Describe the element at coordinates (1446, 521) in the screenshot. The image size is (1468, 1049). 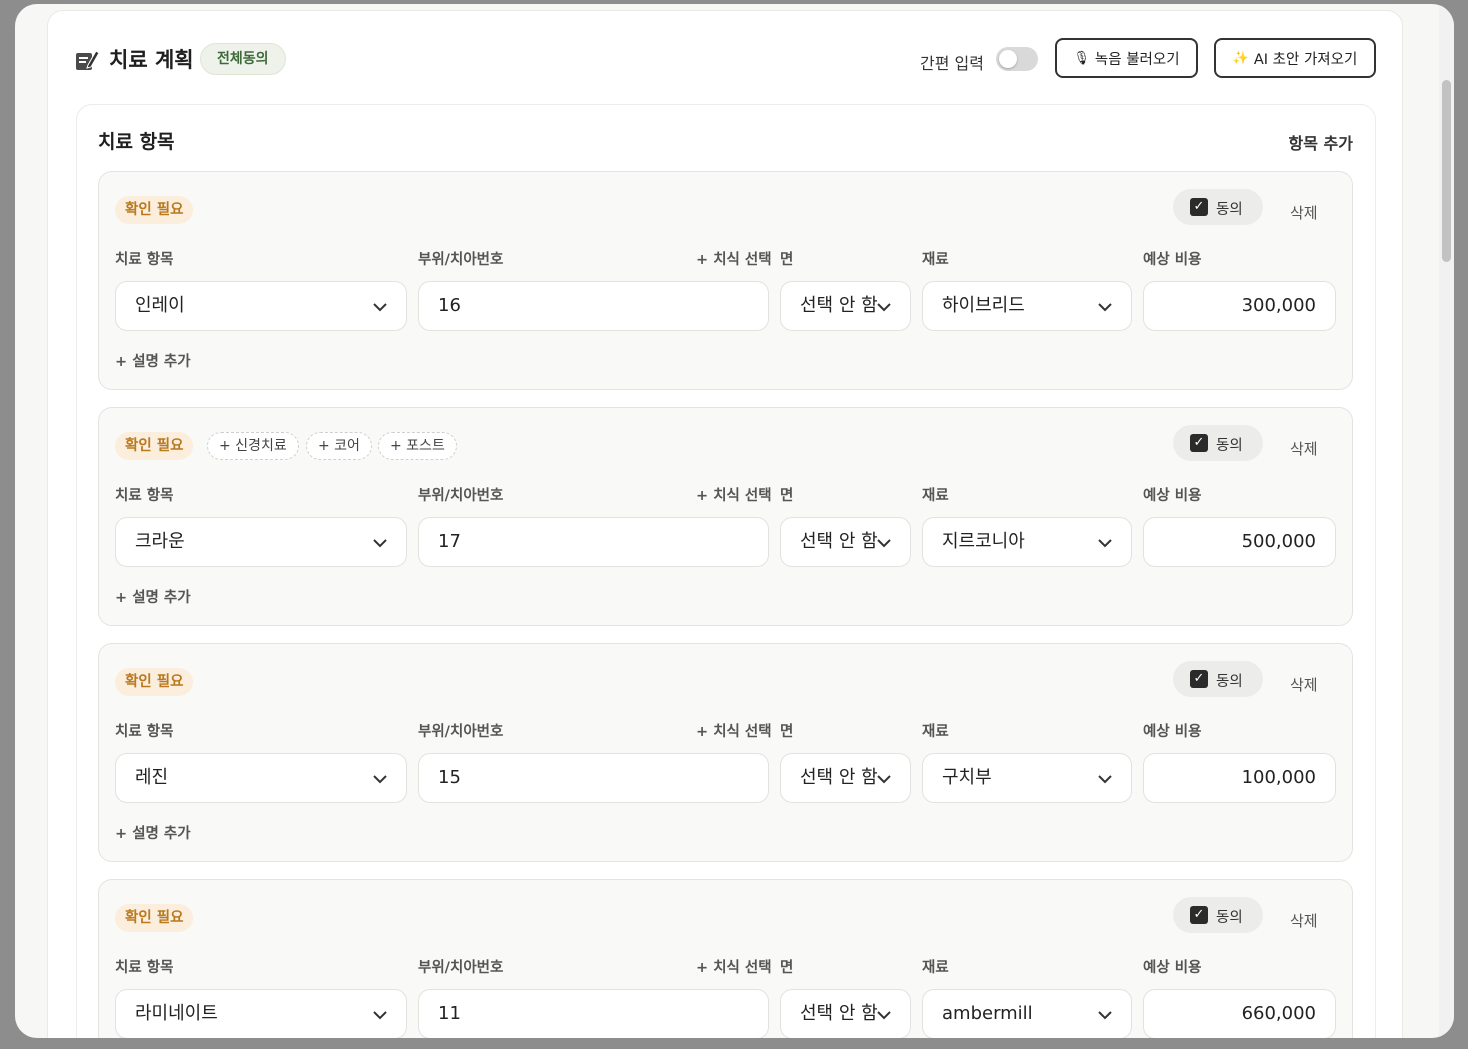
I see `scrollbar` at that location.